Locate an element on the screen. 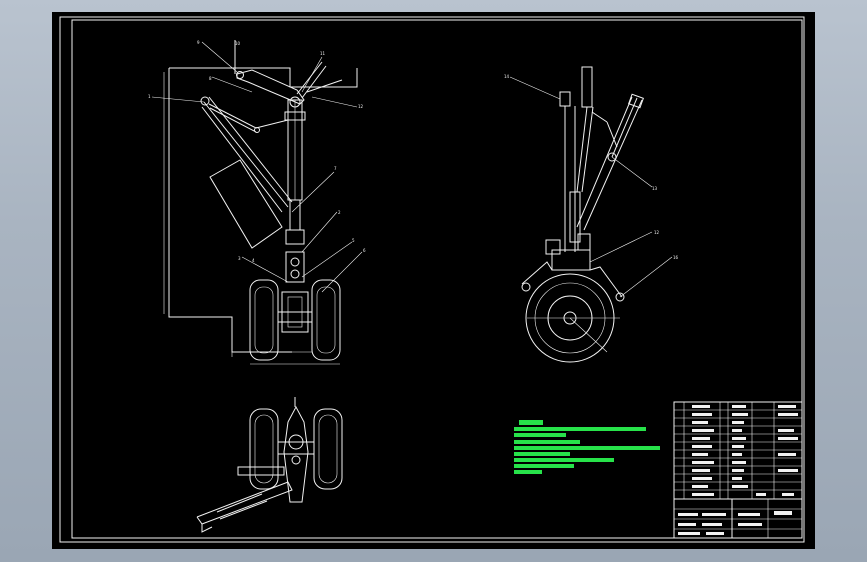  front-view: 9 8 10 11 1 12 7 2 3 4 5 6 is located at coordinates (257, 202).